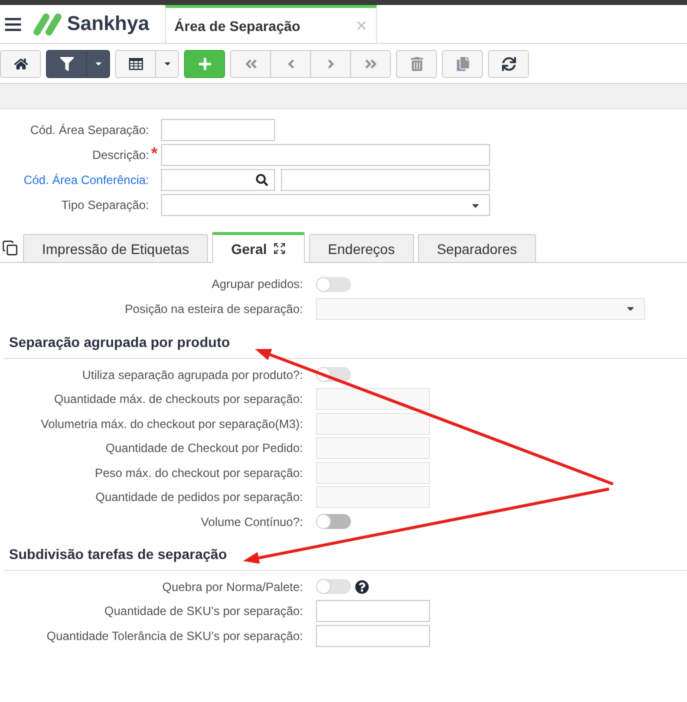 This screenshot has width=687, height=702. What do you see at coordinates (98, 64) in the screenshot?
I see `dropdown-button` at bounding box center [98, 64].